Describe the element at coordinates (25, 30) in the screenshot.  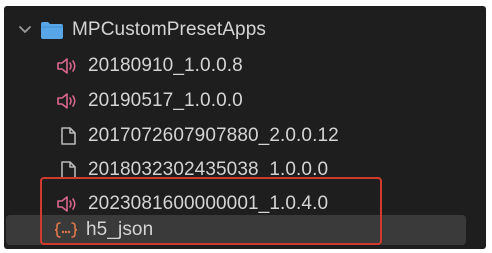
I see `chevron-down-icon` at that location.